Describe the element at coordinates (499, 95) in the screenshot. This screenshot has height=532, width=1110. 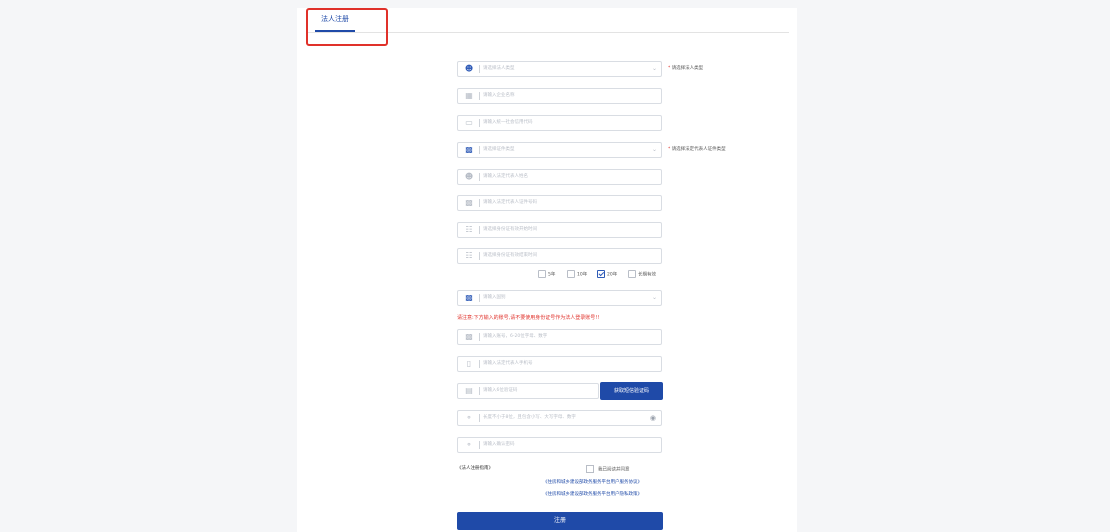
I see `placeholder: 请输入企业名称` at that location.